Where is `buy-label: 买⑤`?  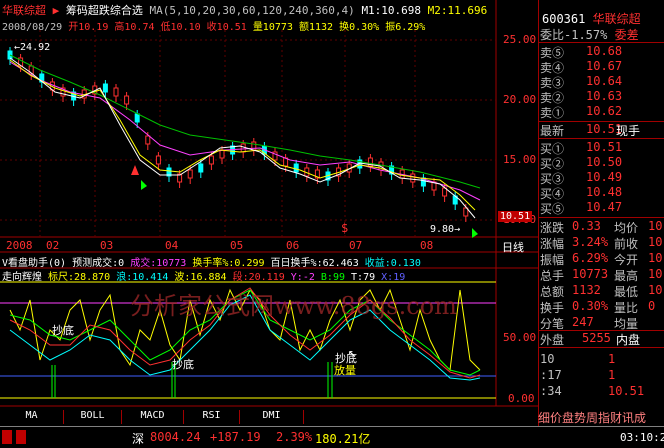
buy-label: 买⑤ is located at coordinates (552, 209).